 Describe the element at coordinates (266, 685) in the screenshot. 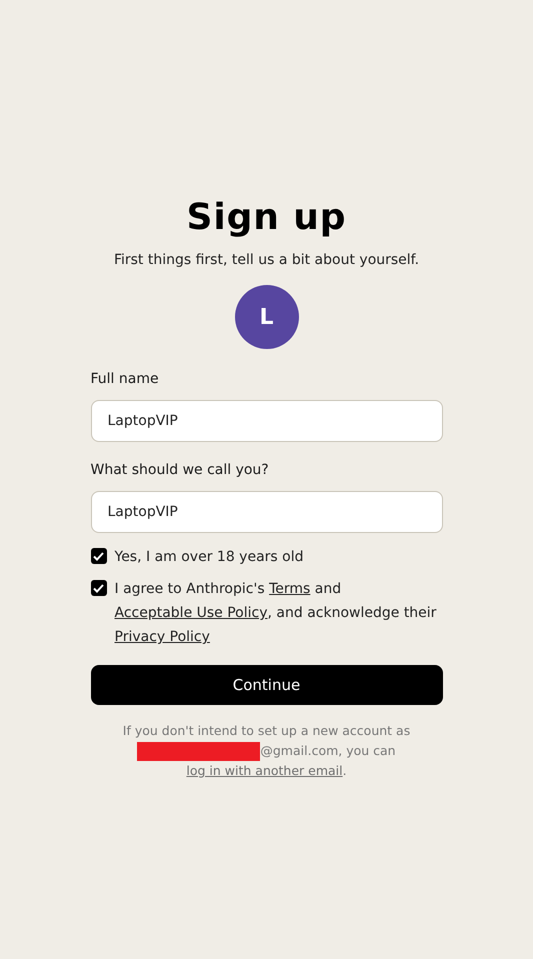

I see `continue-button: Continue` at that location.